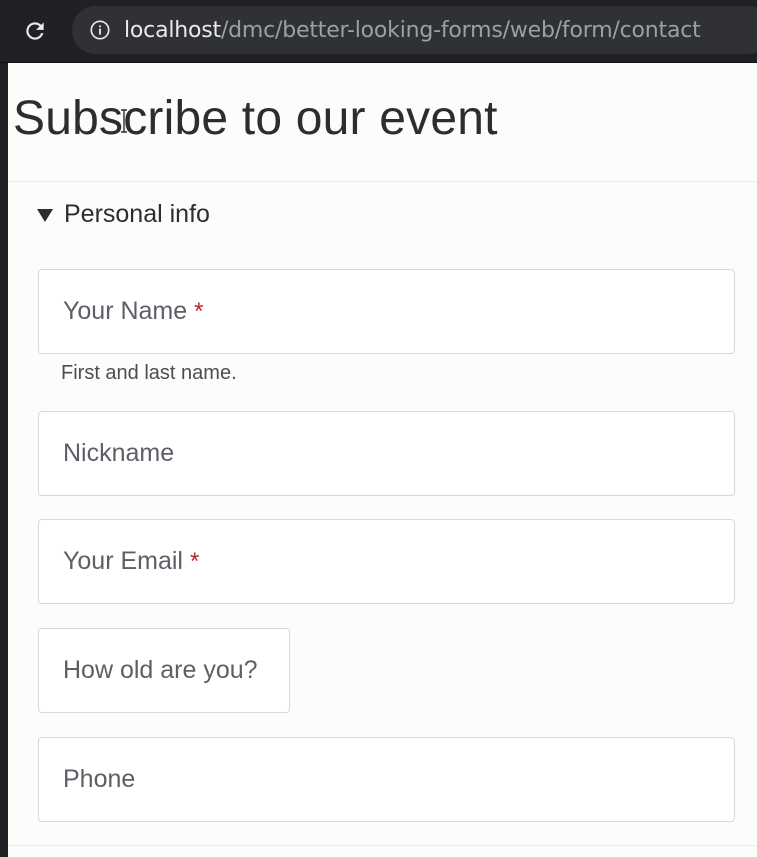 The image size is (757, 857). Describe the element at coordinates (172, 30) in the screenshot. I see `url-host: localhost` at that location.